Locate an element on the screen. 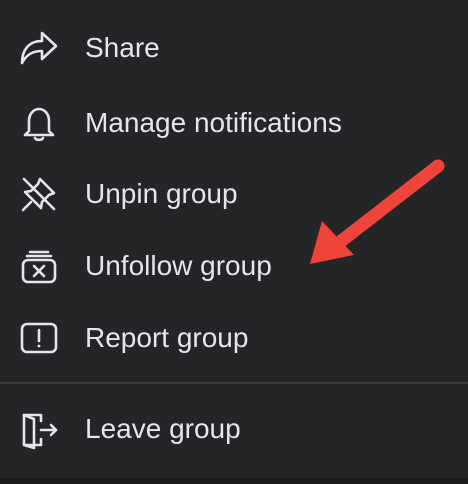 The width and height of the screenshot is (468, 484). menu-item-manage-notifications: Manage notifications is located at coordinates (234, 123).